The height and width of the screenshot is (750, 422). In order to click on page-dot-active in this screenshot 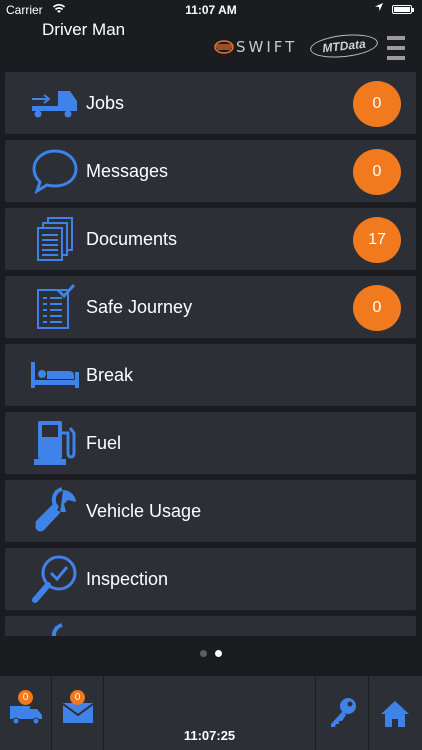, I will do `click(218, 653)`.